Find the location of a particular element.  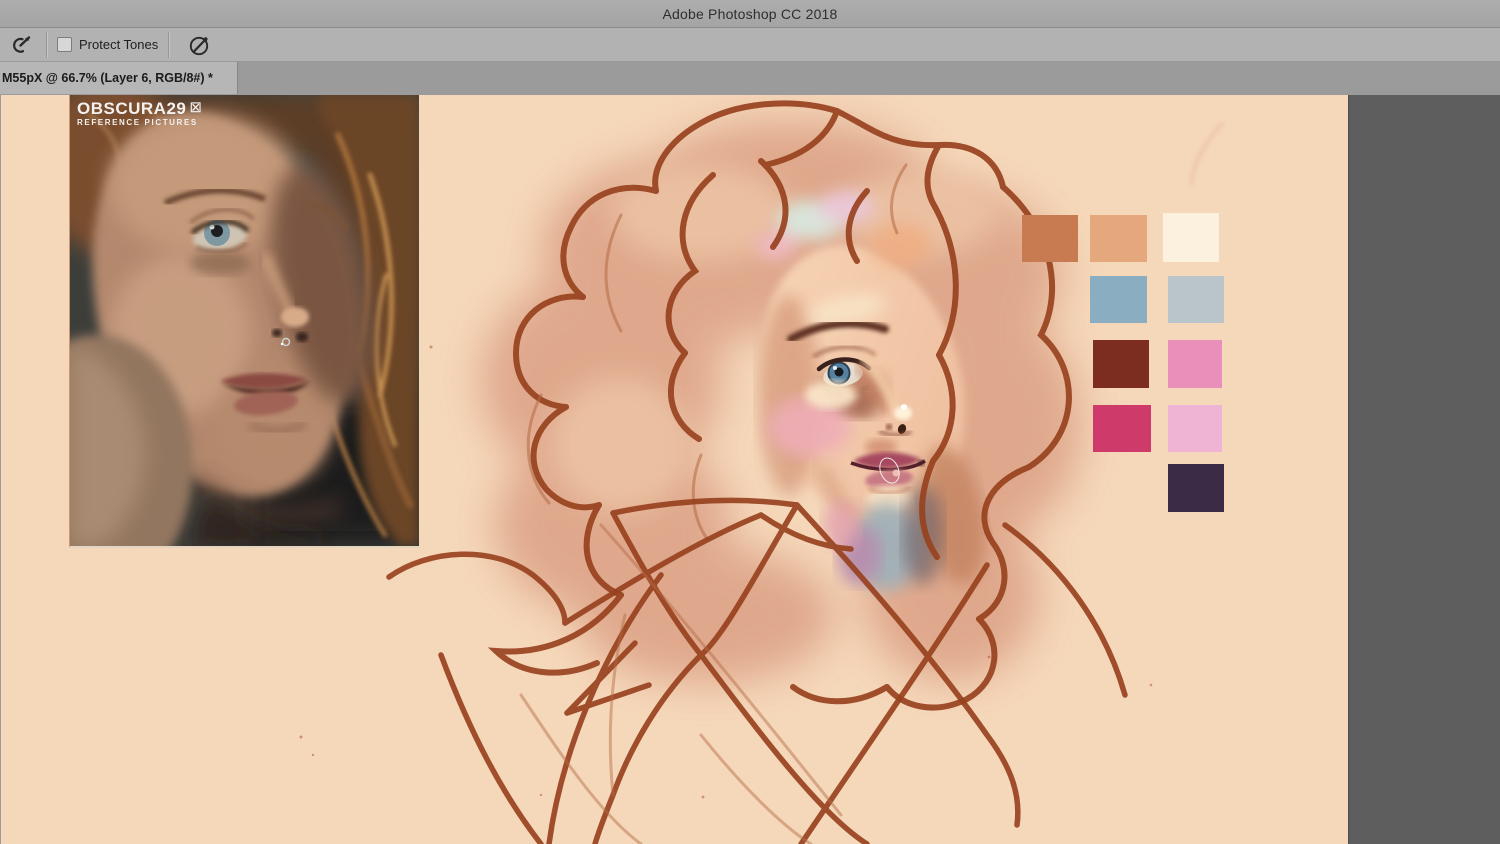

document-tab-label: M55pX @ 66.7% (Layer 6, RGB/8#) * is located at coordinates (107, 78).